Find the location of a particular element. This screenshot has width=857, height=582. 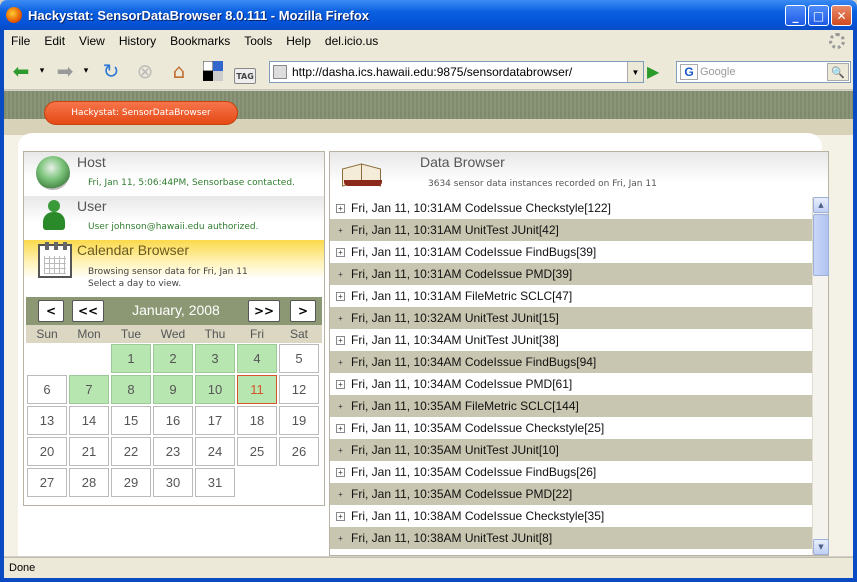

menu-bookmarks: Bookmarks is located at coordinates (200, 41).